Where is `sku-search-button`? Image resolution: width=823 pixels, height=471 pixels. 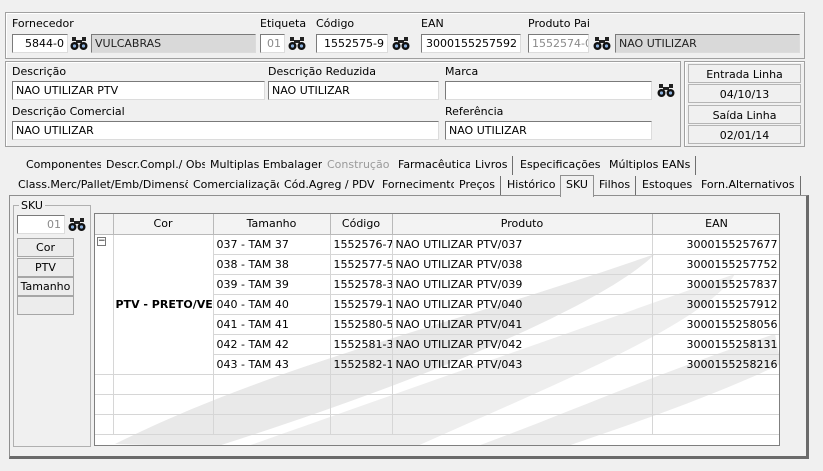 sku-search-button is located at coordinates (77, 224).